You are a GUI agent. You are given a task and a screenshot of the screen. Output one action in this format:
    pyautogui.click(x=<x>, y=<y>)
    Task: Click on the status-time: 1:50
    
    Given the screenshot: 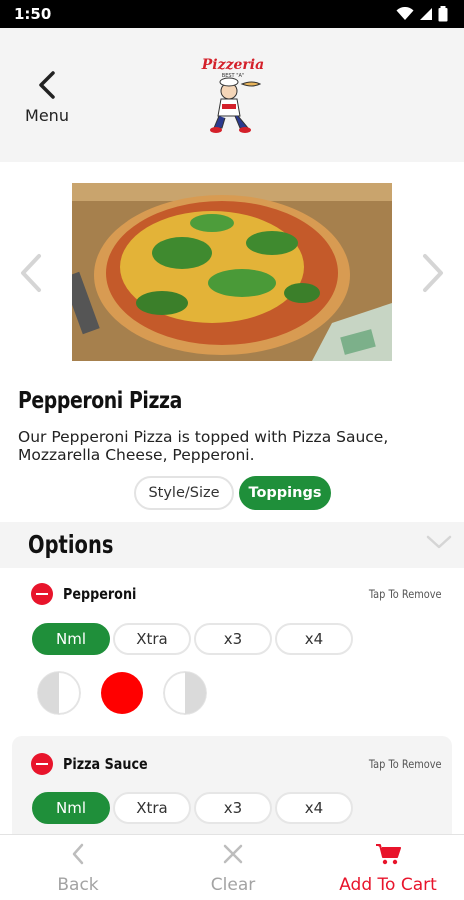 What is the action you would take?
    pyautogui.click(x=33, y=14)
    